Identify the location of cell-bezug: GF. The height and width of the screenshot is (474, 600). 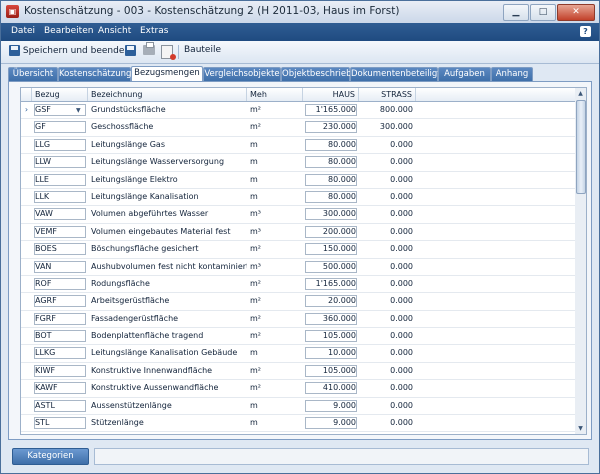
(60, 127).